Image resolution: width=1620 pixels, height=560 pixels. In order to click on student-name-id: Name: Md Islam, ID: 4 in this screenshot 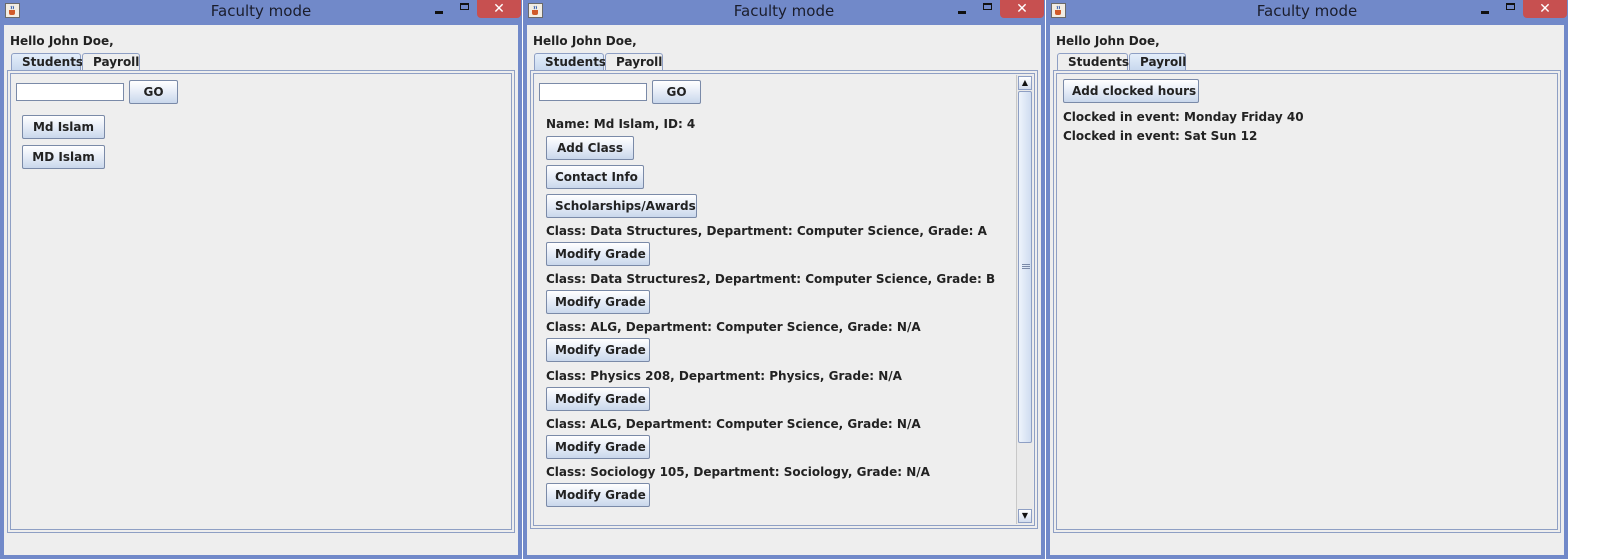, I will do `click(621, 124)`.